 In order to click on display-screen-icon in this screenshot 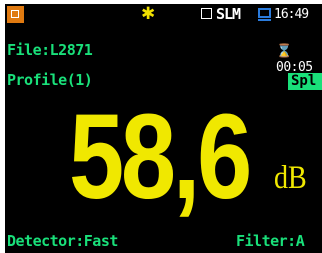, I will do `click(264, 14)`.